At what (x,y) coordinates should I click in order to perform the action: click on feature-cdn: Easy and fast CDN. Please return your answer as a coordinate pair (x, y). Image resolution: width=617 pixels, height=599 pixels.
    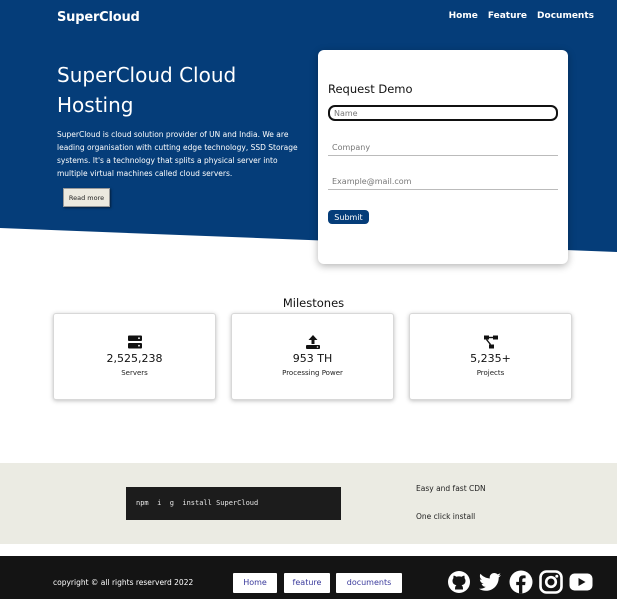
    Looking at the image, I should click on (451, 488).